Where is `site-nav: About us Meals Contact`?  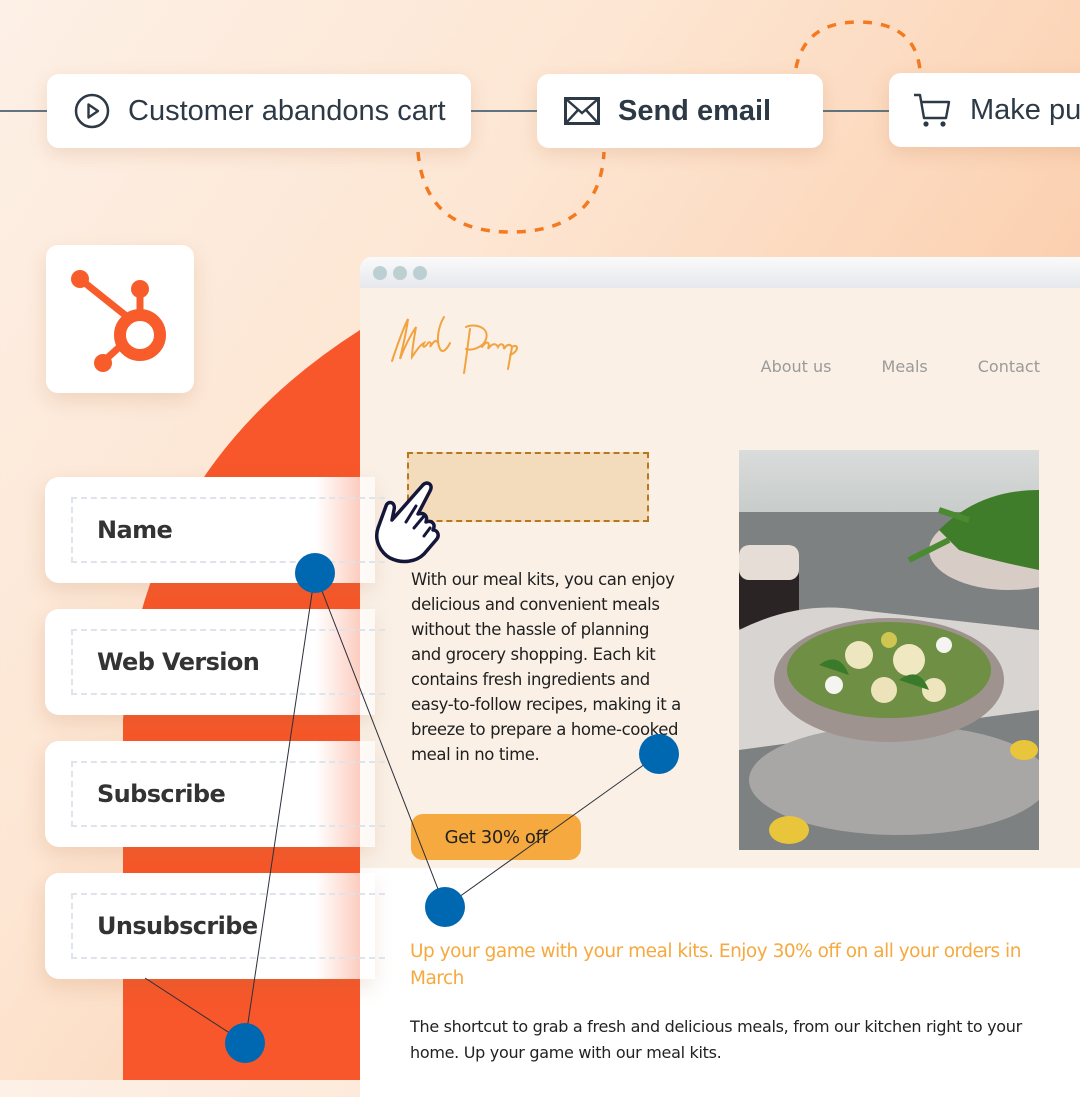
site-nav: About us Meals Contact is located at coordinates (900, 366).